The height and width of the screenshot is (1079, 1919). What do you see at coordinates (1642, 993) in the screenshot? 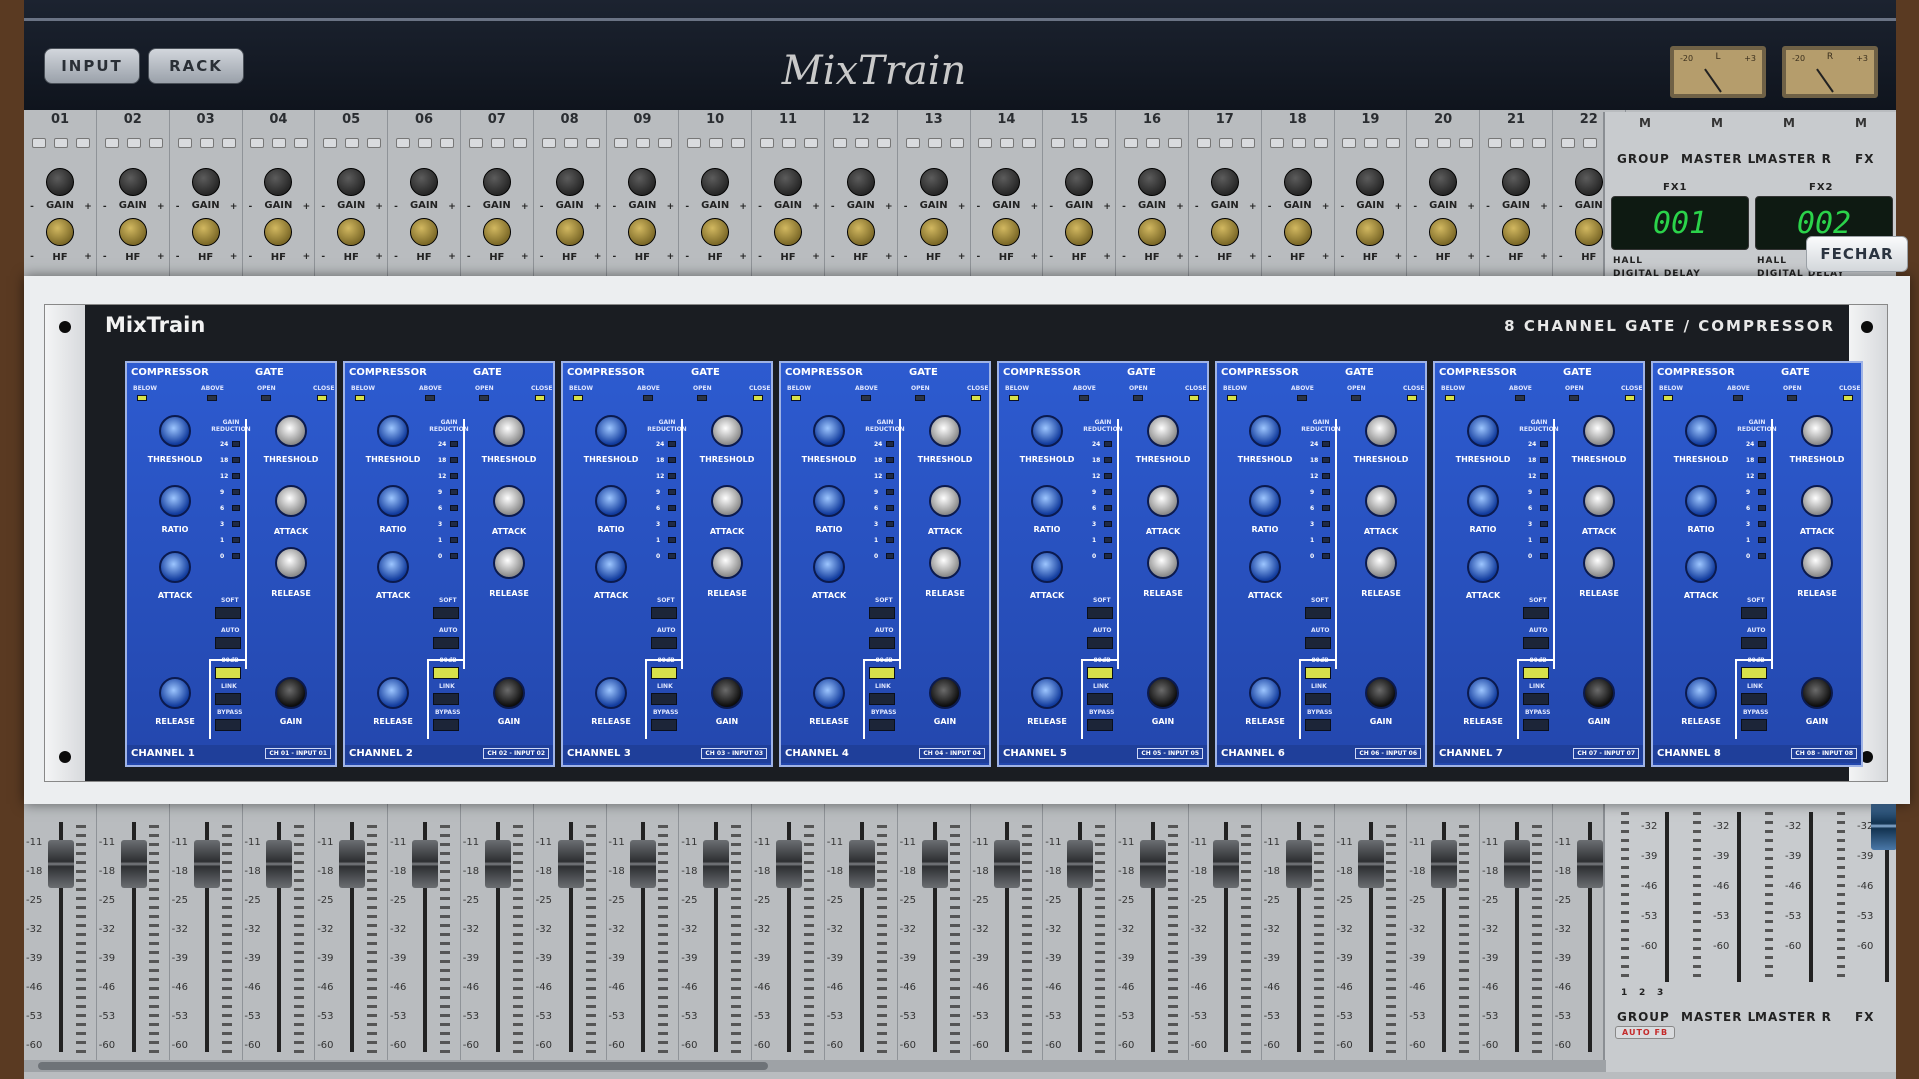
I see `group-button-2: 2` at bounding box center [1642, 993].